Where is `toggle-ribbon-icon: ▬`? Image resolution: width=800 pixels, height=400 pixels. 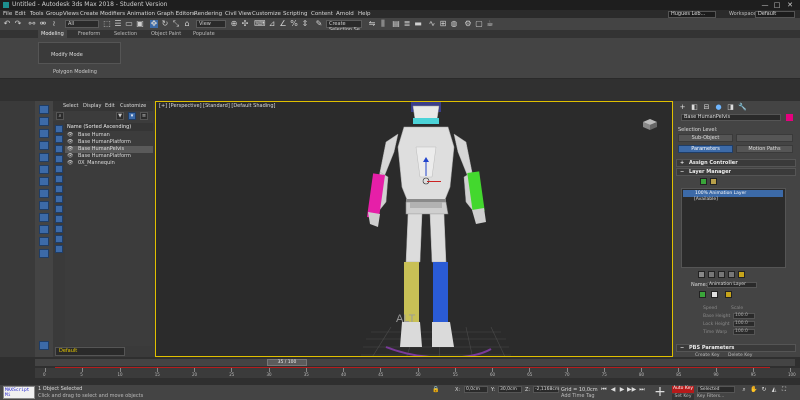 toggle-ribbon-icon: ▬ is located at coordinates (418, 24).